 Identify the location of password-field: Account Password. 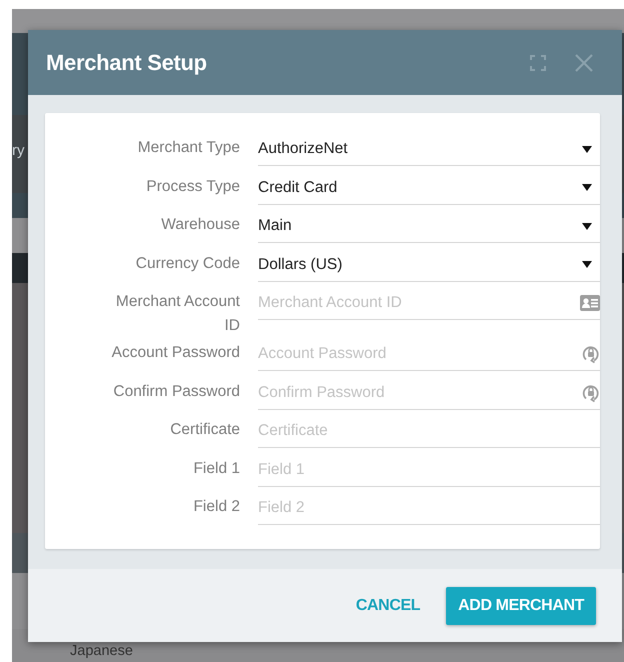
(417, 354).